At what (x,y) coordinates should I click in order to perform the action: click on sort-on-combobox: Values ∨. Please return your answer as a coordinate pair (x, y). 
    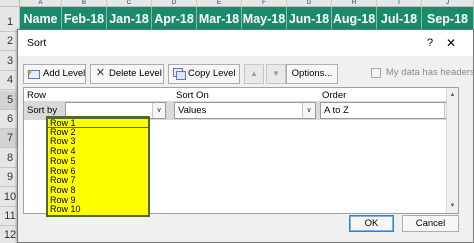
    Looking at the image, I should click on (245, 110).